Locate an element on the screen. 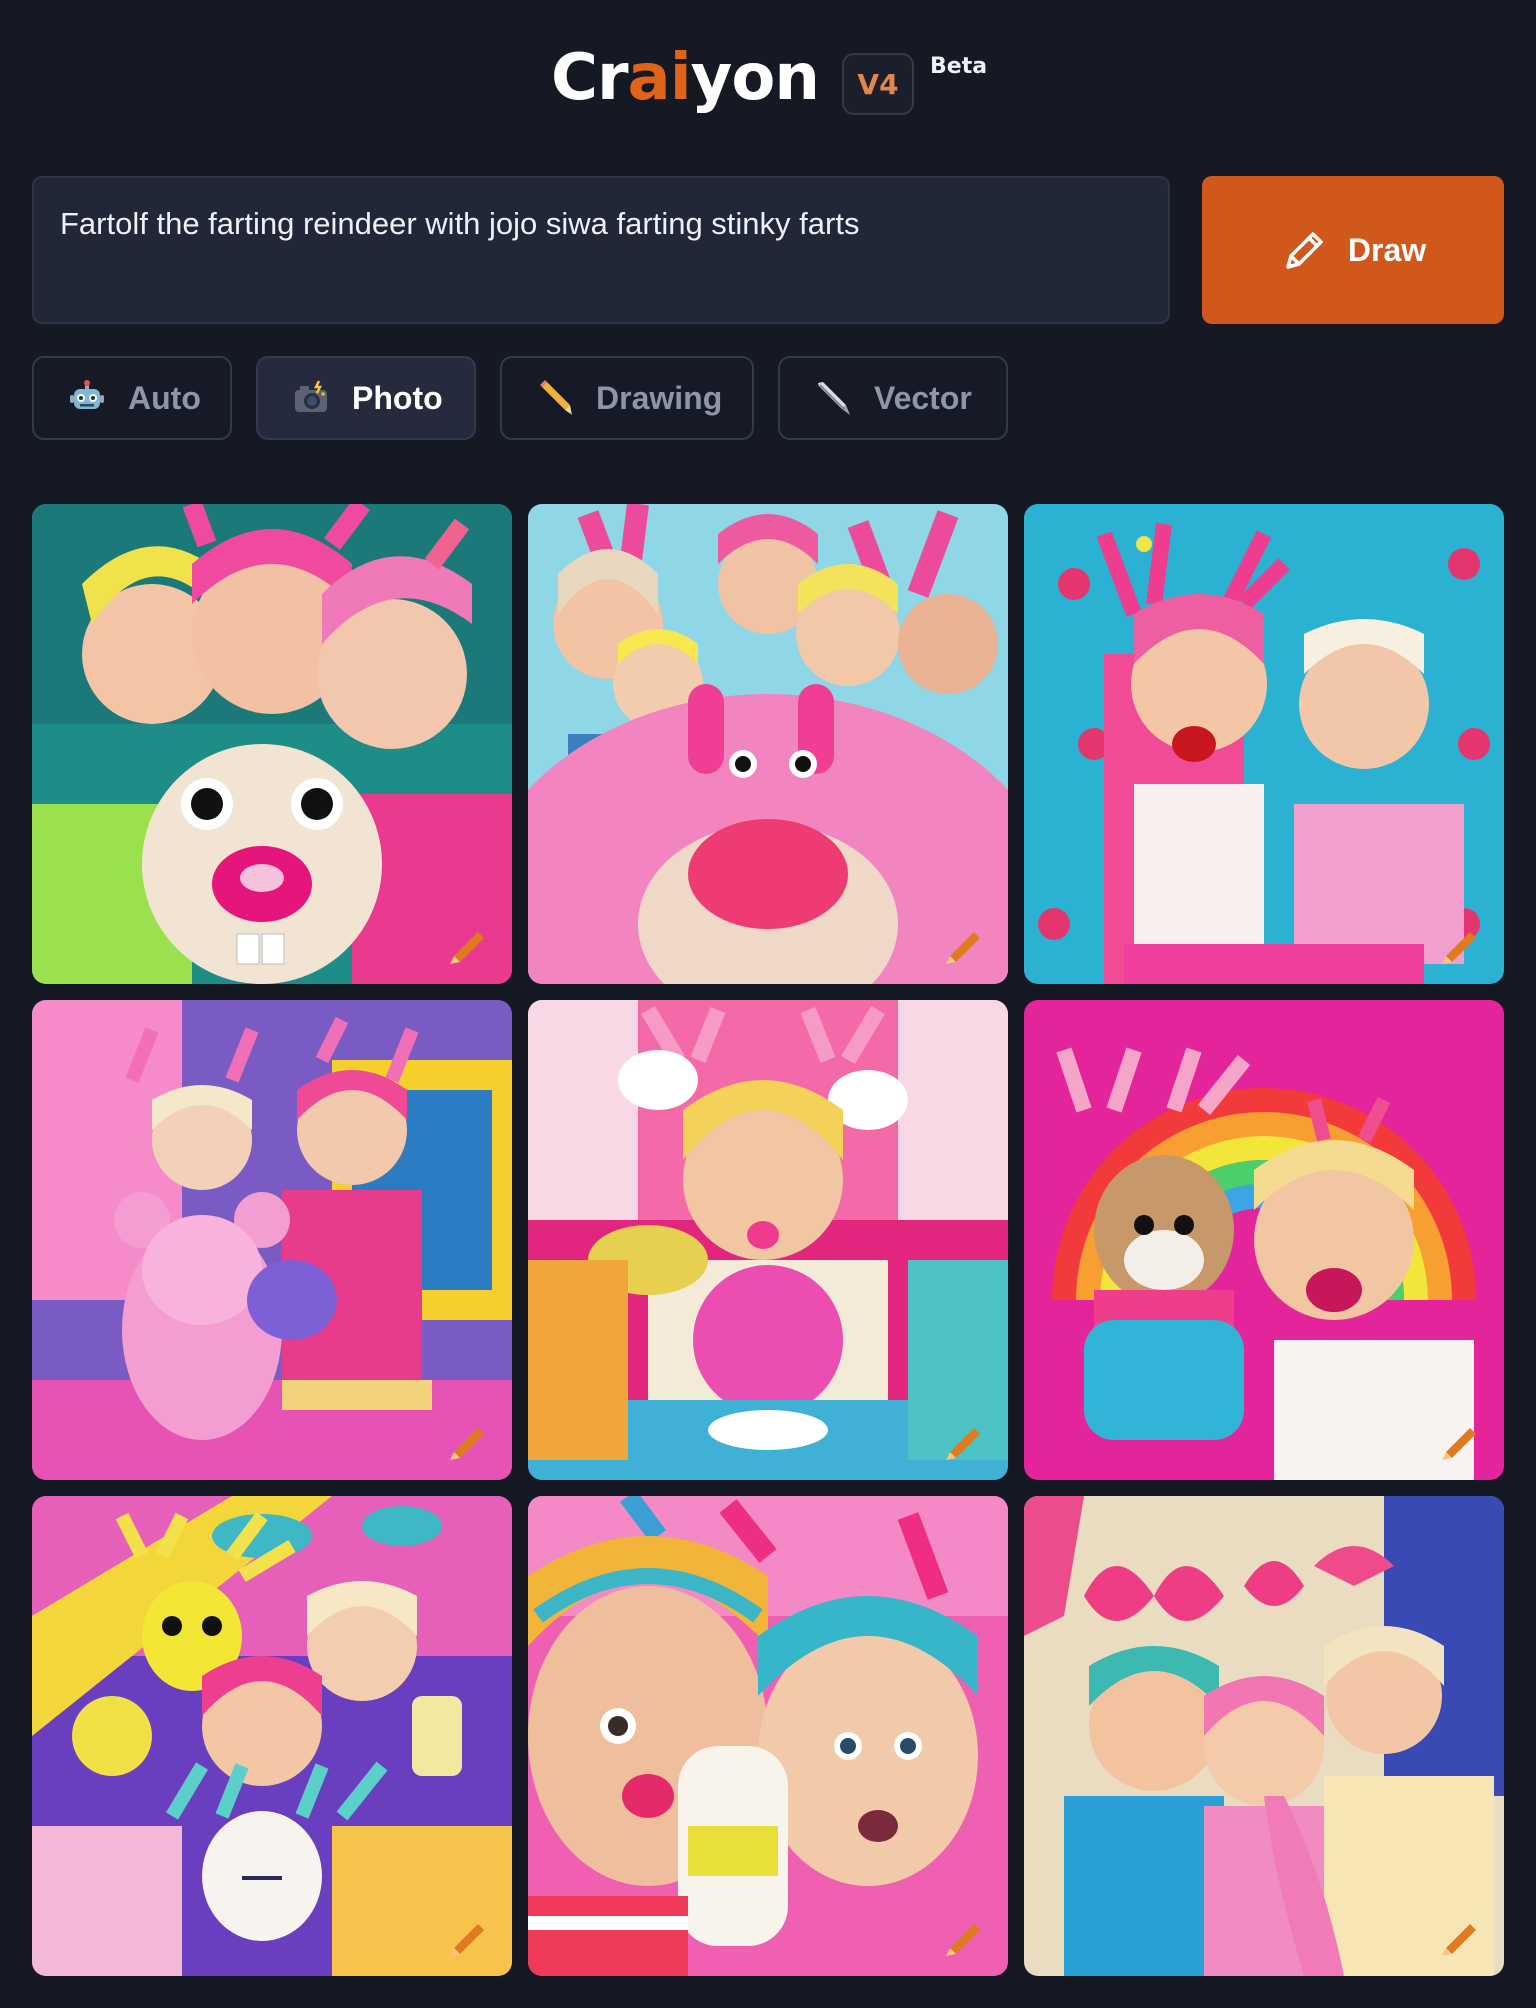  beta-label: Beta is located at coordinates (959, 66).